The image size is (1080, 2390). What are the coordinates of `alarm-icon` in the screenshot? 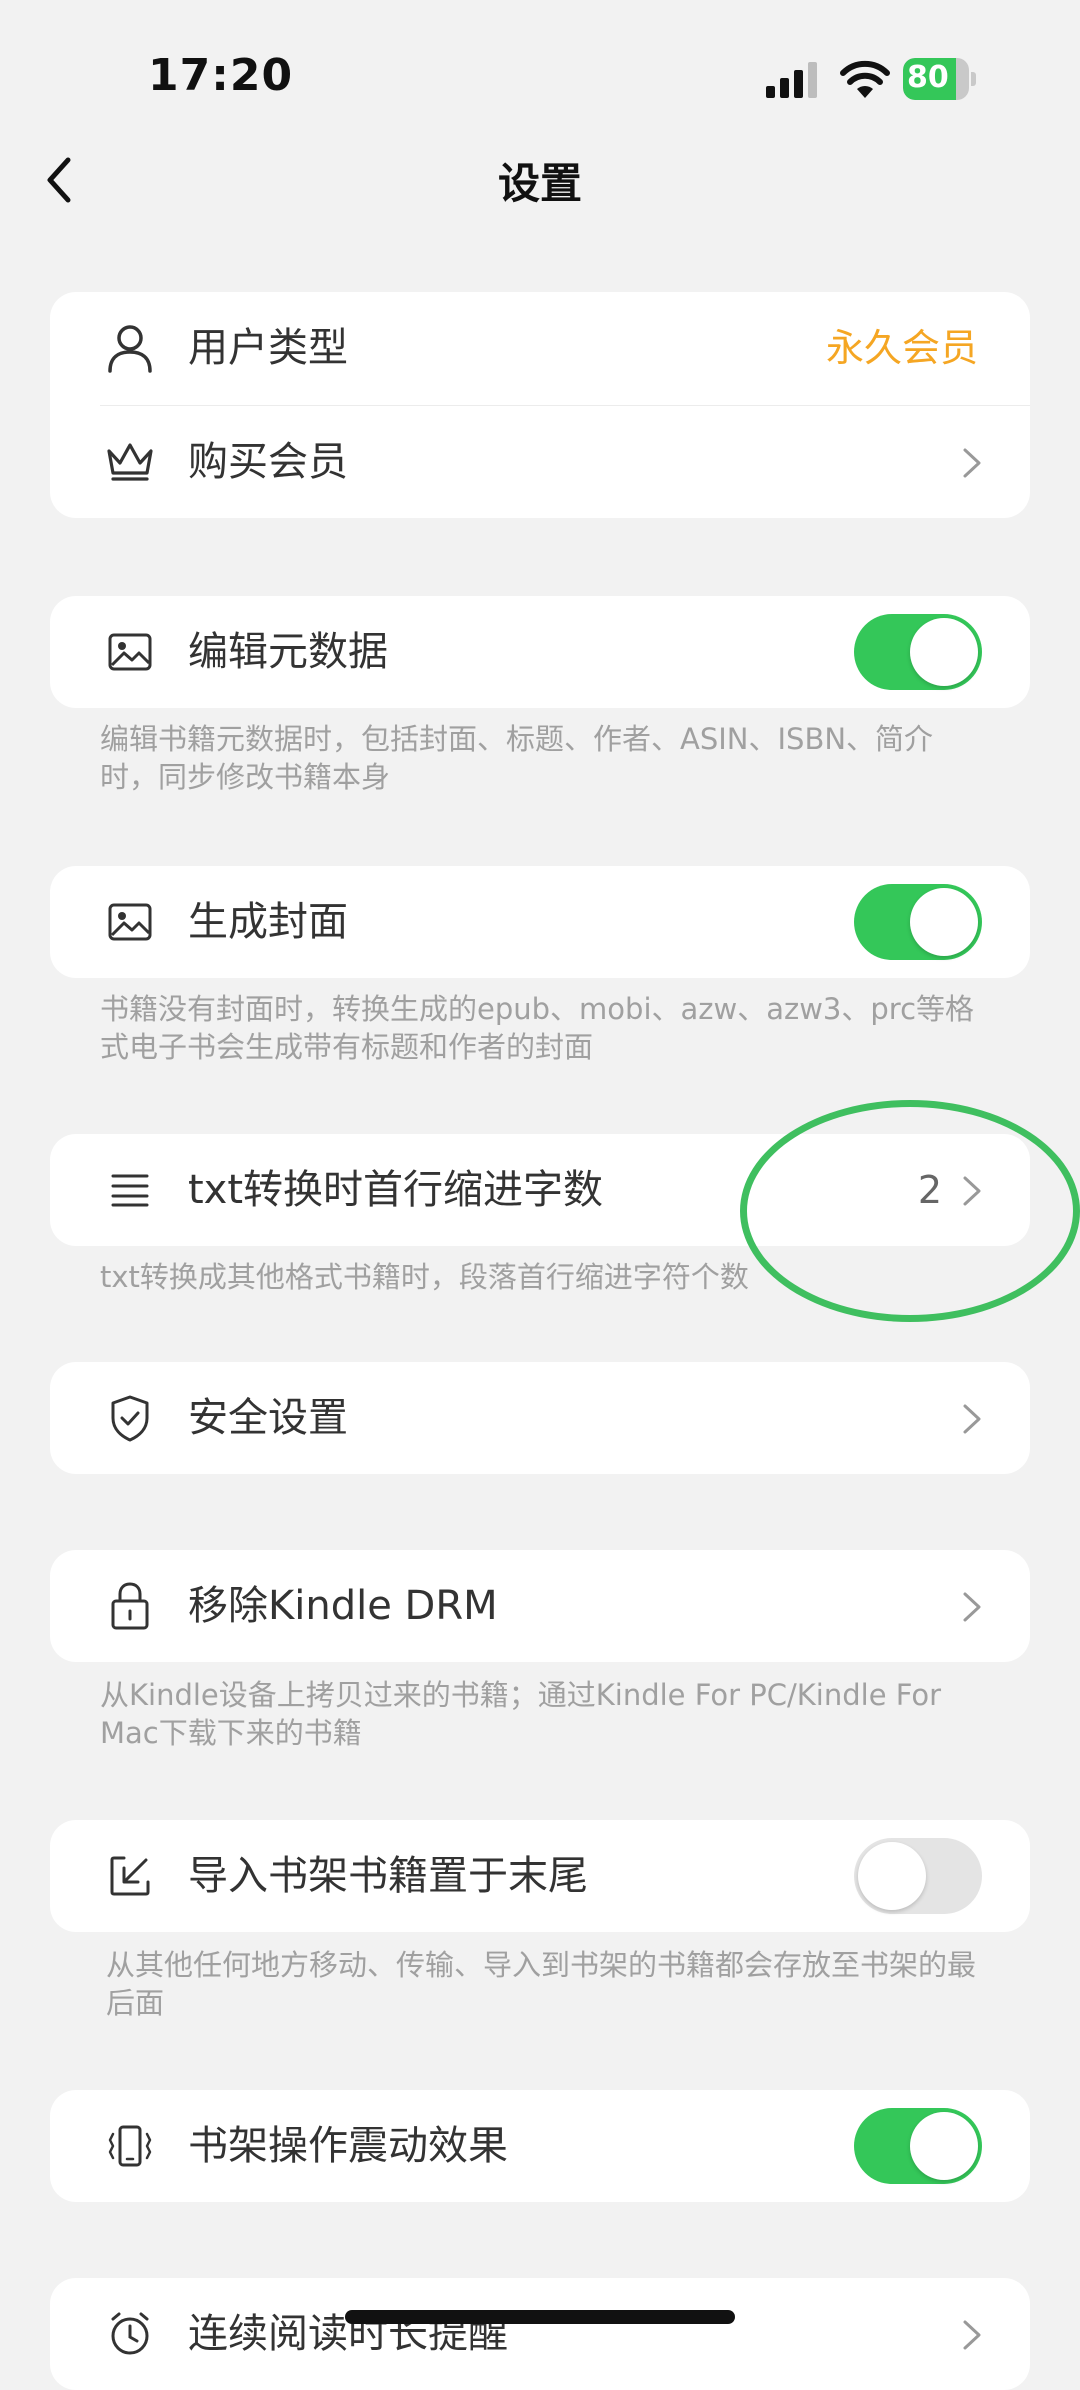 It's located at (130, 2334).